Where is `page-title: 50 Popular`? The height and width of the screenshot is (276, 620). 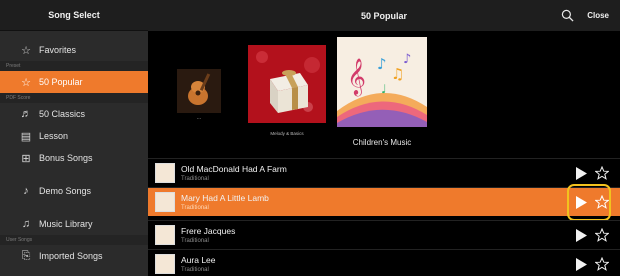
page-title: 50 Popular is located at coordinates (383, 15).